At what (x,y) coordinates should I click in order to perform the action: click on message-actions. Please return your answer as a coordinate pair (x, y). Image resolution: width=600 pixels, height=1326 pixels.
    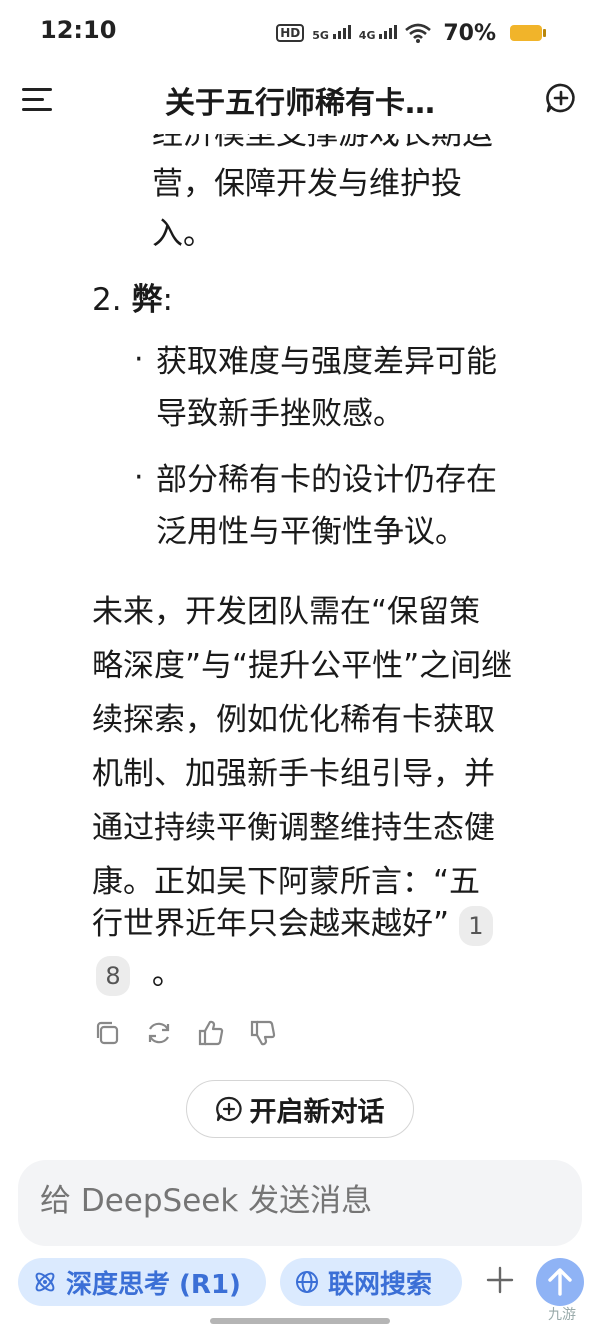
    Looking at the image, I should click on (185, 1033).